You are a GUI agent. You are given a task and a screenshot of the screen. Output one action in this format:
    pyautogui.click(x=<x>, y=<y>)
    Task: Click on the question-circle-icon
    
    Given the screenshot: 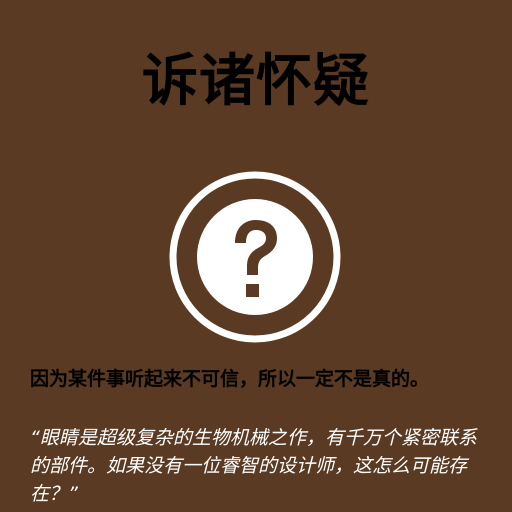 What is the action you would take?
    pyautogui.click(x=255, y=257)
    